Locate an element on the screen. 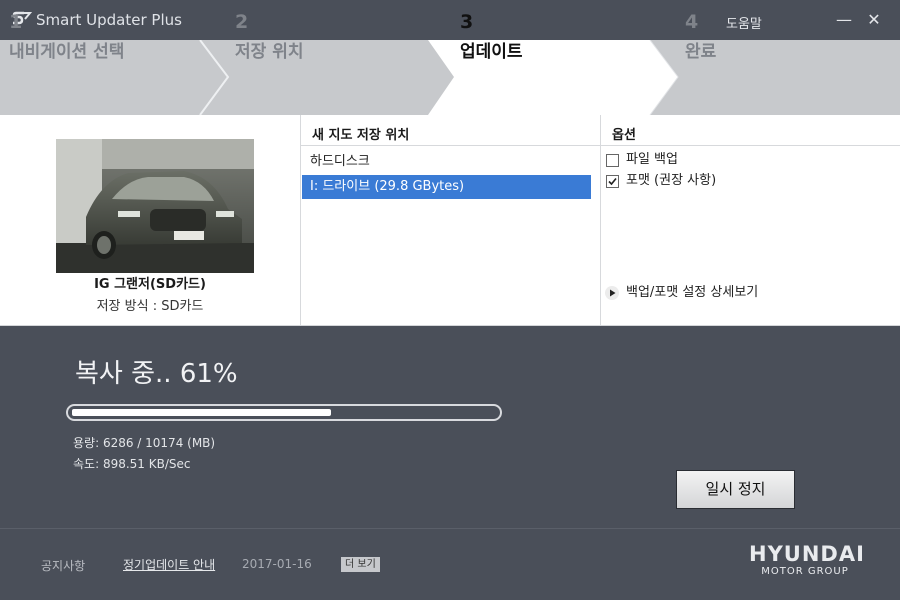 The height and width of the screenshot is (600, 900). progress-status: 복사 중.. 61% is located at coordinates (156, 374).